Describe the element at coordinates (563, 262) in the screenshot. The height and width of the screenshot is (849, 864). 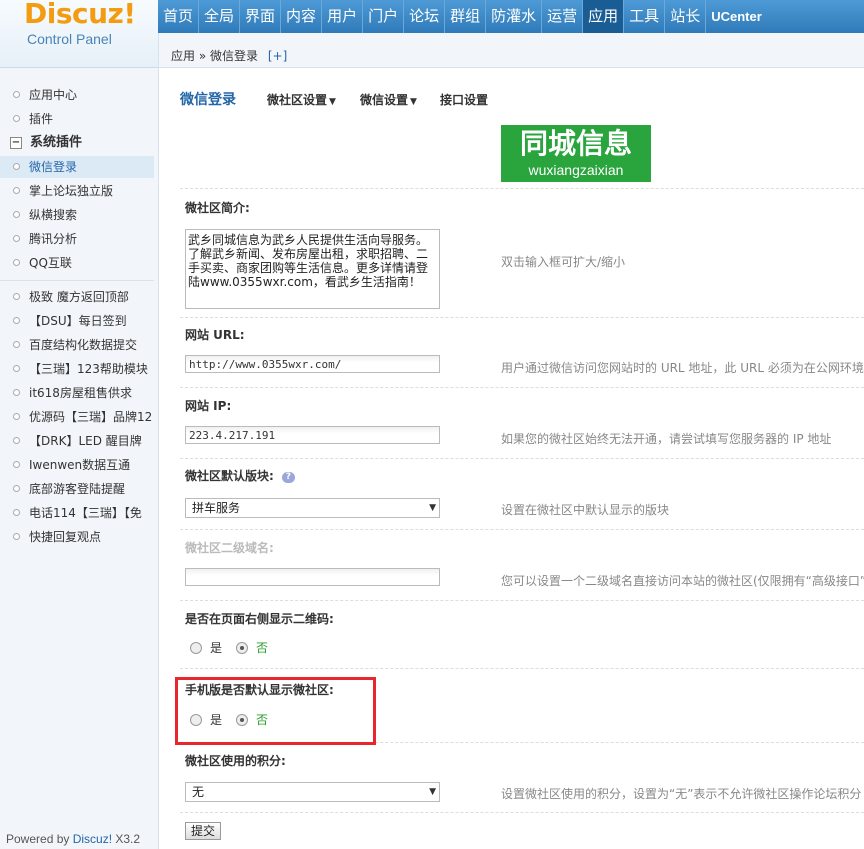
I see `intro-tip: 双击输入框可扩大/缩小` at that location.